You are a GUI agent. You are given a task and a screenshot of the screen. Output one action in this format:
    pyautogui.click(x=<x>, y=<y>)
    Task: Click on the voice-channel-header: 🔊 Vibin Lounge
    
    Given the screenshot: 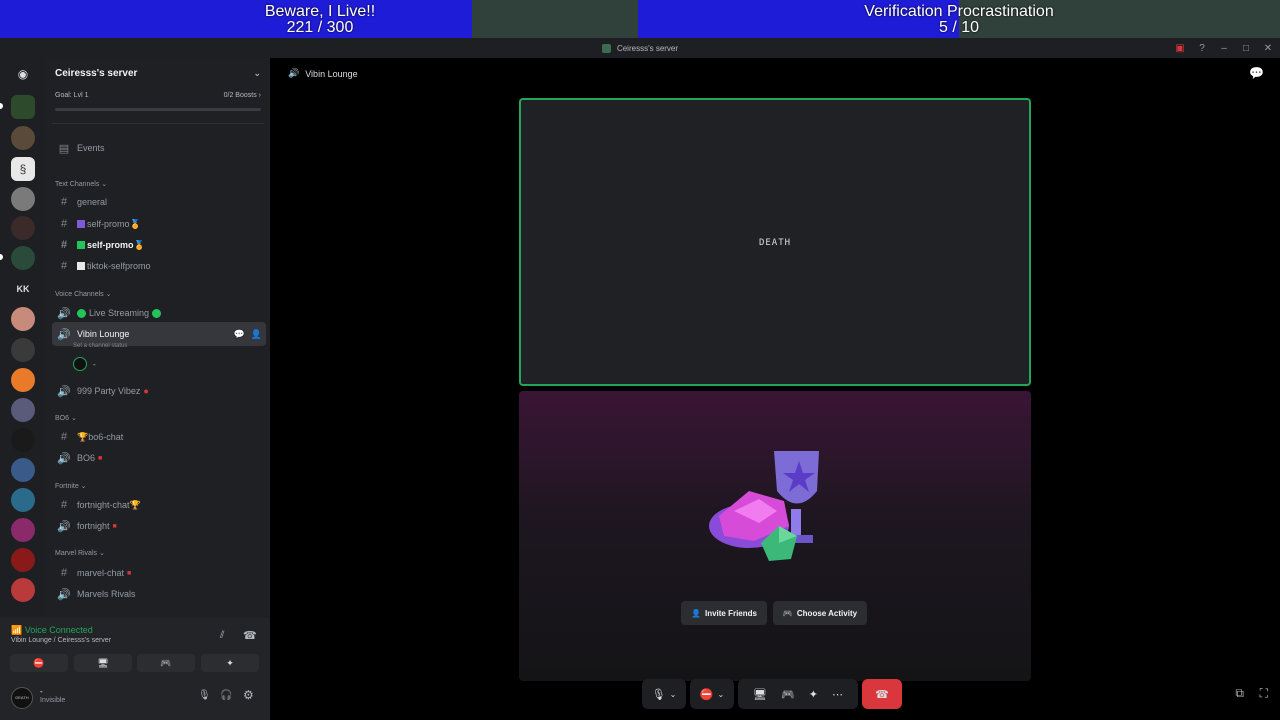 What is the action you would take?
    pyautogui.click(x=323, y=73)
    